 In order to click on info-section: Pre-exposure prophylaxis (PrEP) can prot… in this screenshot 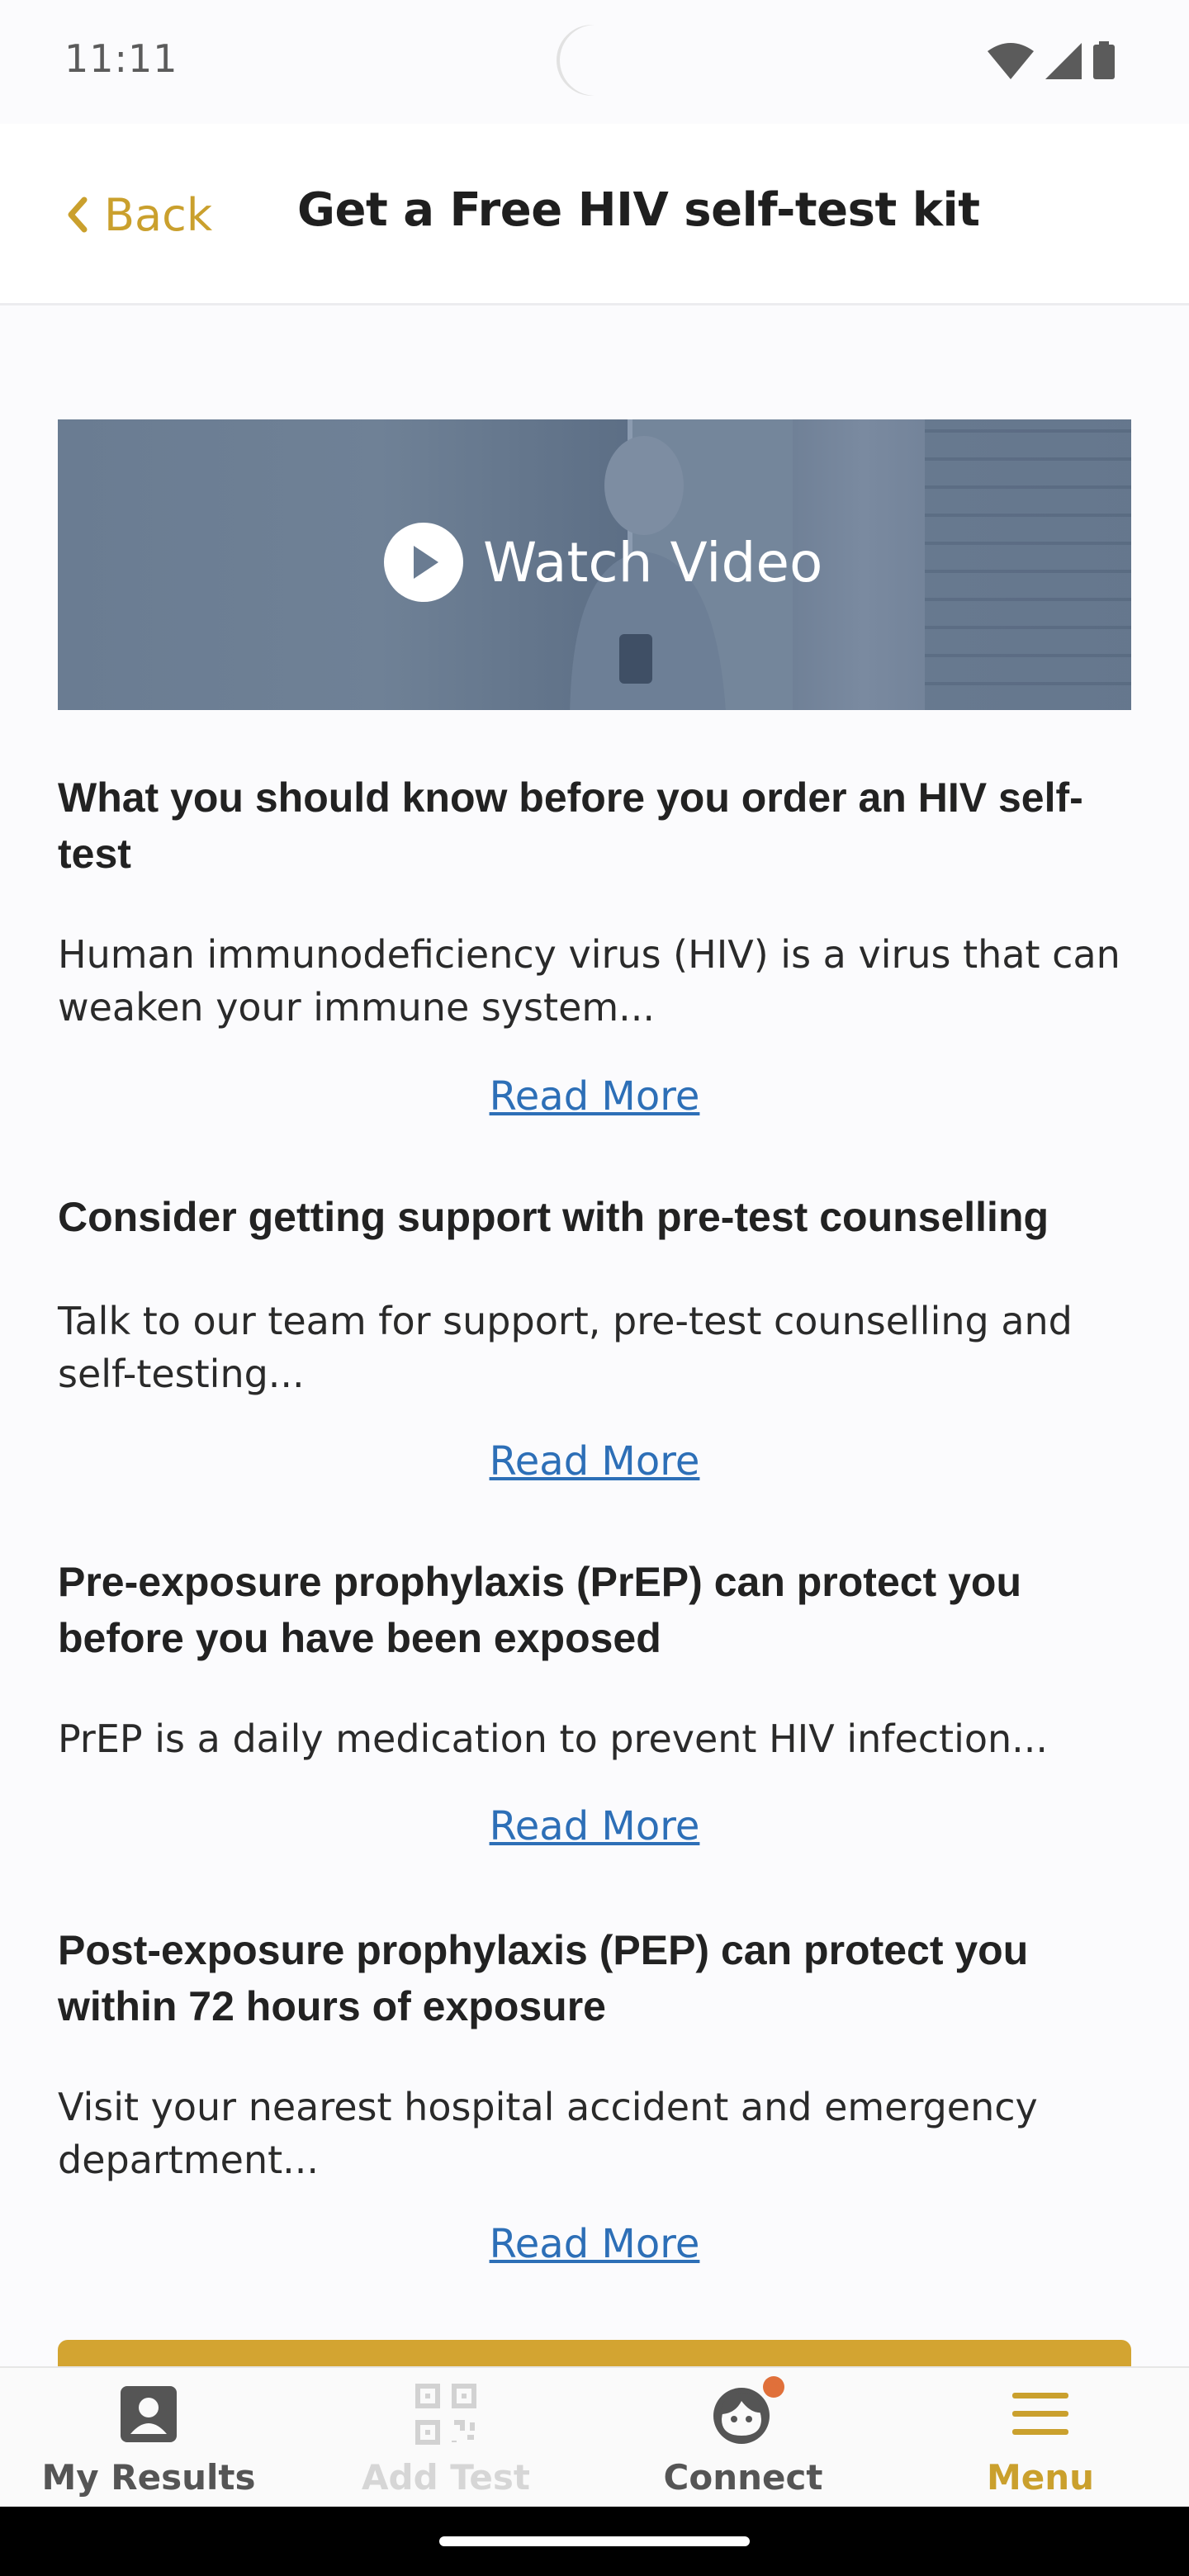, I will do `click(594, 1701)`.